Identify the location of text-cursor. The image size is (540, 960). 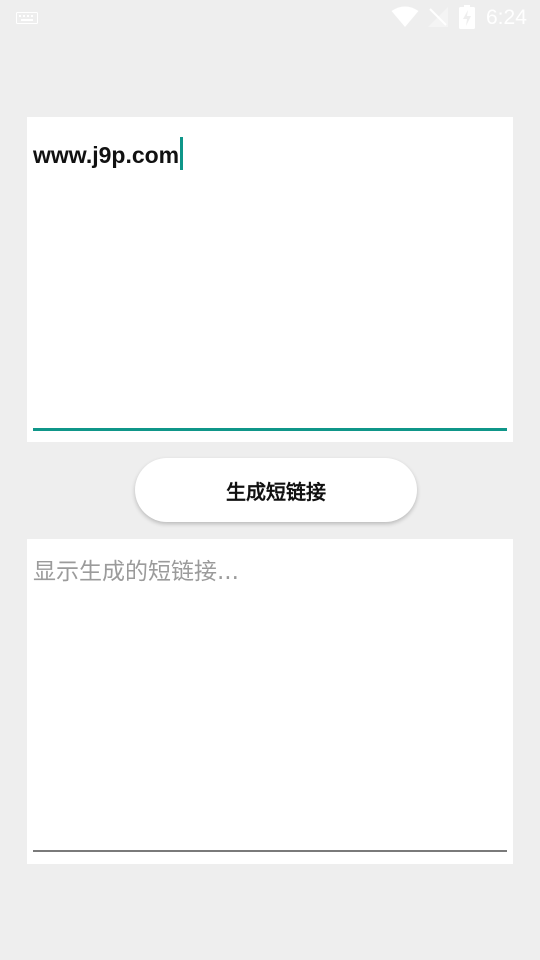
(182, 153).